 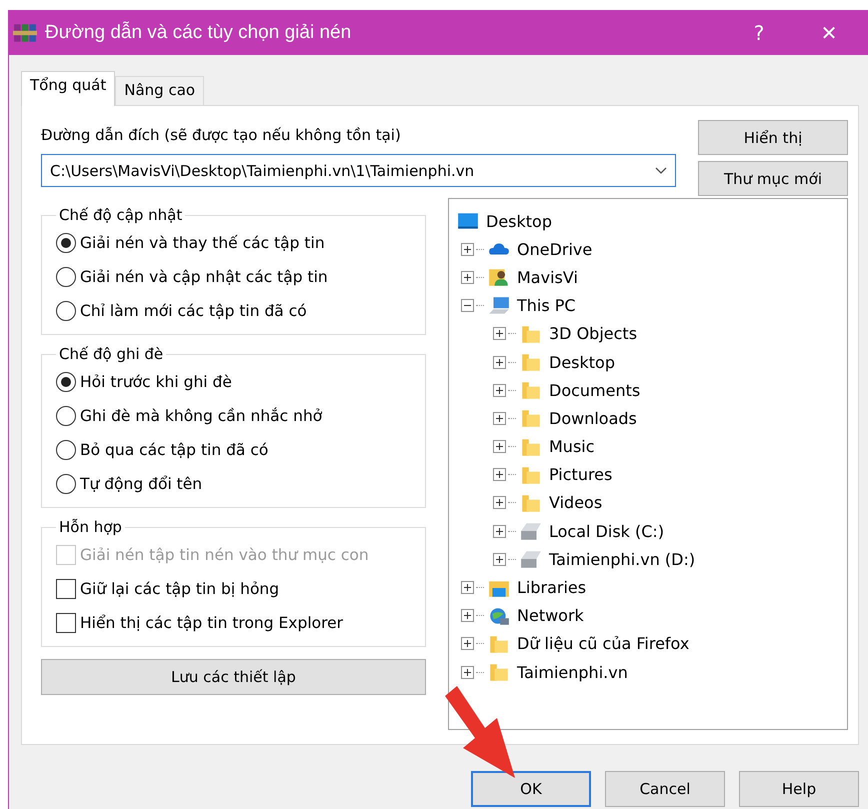 What do you see at coordinates (547, 277) in the screenshot?
I see `tree-item: MavisVi` at bounding box center [547, 277].